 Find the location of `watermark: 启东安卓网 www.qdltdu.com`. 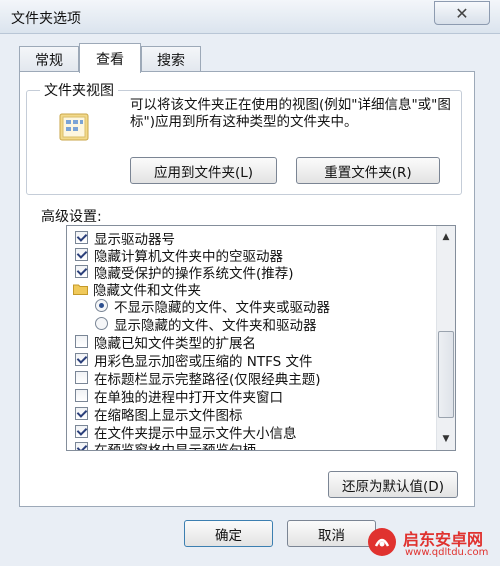

watermark: 启东安卓网 www.qdltdu.com is located at coordinates (432, 542).